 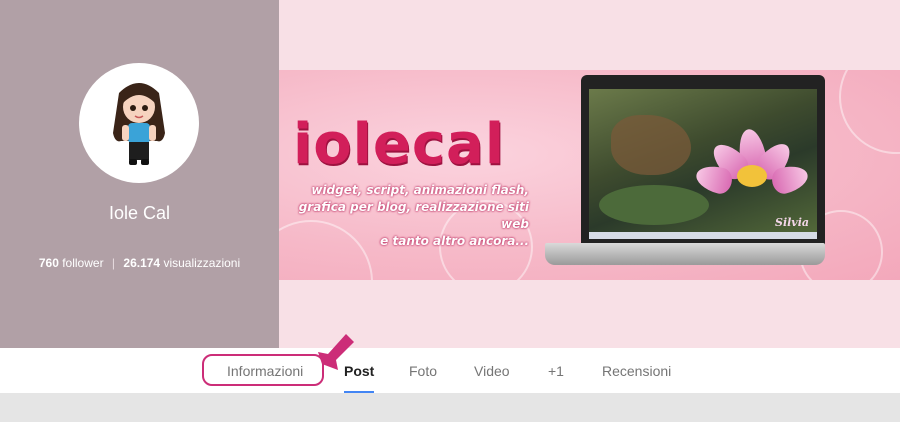 What do you see at coordinates (685, 254) in the screenshot?
I see `laptop-base` at bounding box center [685, 254].